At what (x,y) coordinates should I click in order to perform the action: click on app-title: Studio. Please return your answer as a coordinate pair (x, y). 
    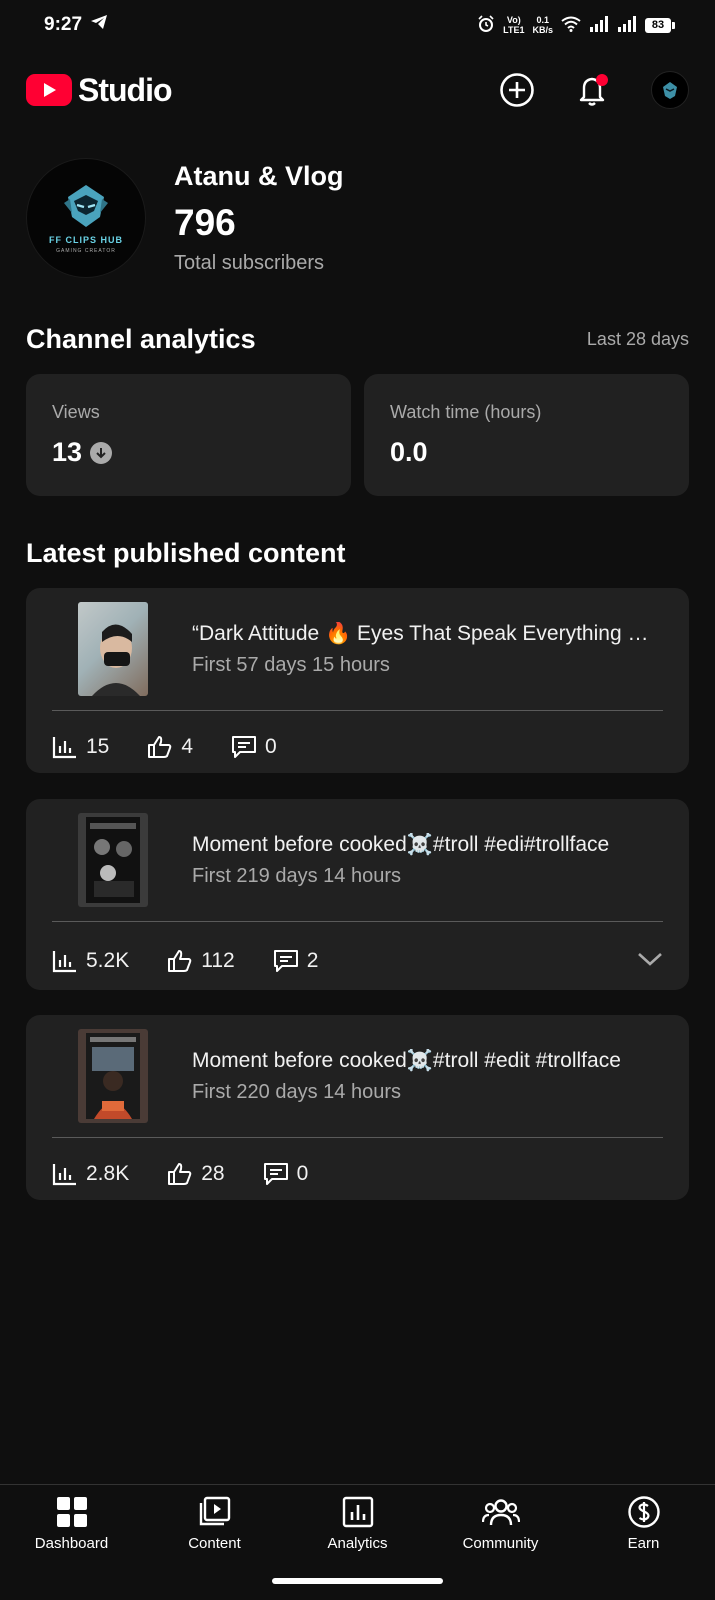
    Looking at the image, I should click on (125, 89).